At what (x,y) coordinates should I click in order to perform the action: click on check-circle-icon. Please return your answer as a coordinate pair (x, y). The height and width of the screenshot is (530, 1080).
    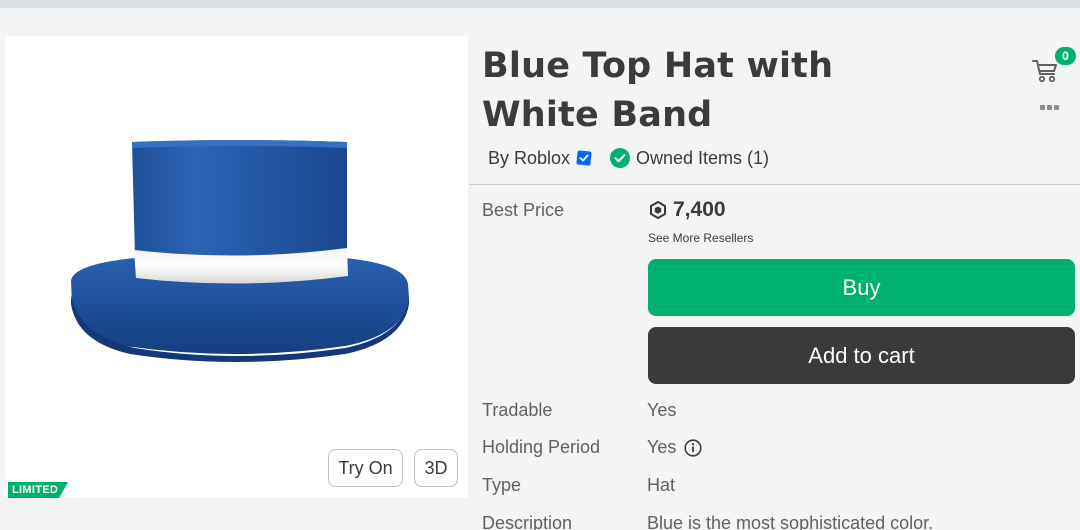
    Looking at the image, I should click on (620, 158).